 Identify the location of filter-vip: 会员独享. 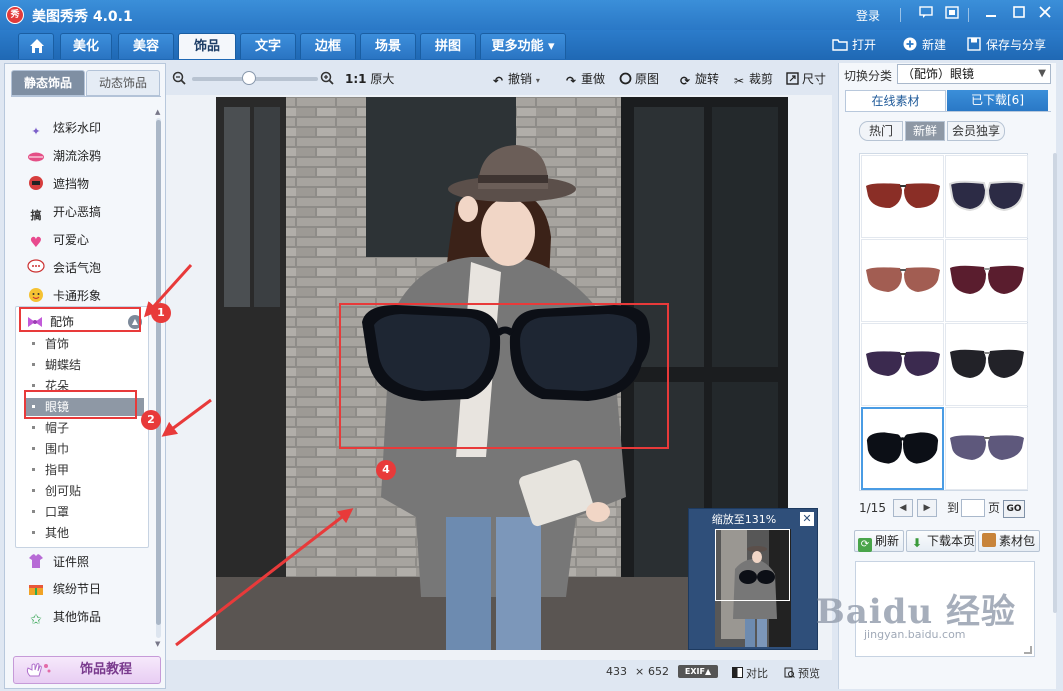
(976, 131).